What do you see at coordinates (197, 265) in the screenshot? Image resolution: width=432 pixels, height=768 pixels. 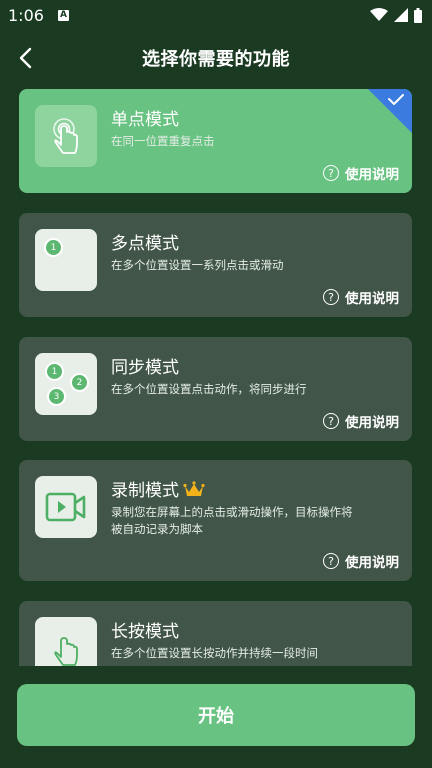 I see `mode-description: 在多个位置设置一系列点击或滑动` at bounding box center [197, 265].